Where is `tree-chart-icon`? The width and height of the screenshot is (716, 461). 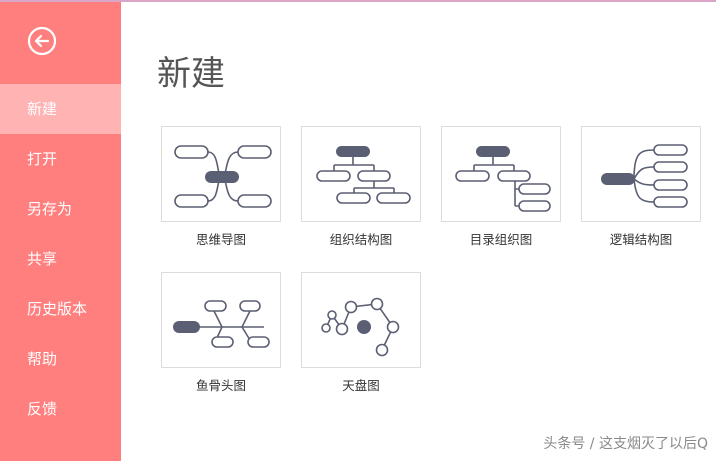
tree-chart-icon is located at coordinates (503, 179).